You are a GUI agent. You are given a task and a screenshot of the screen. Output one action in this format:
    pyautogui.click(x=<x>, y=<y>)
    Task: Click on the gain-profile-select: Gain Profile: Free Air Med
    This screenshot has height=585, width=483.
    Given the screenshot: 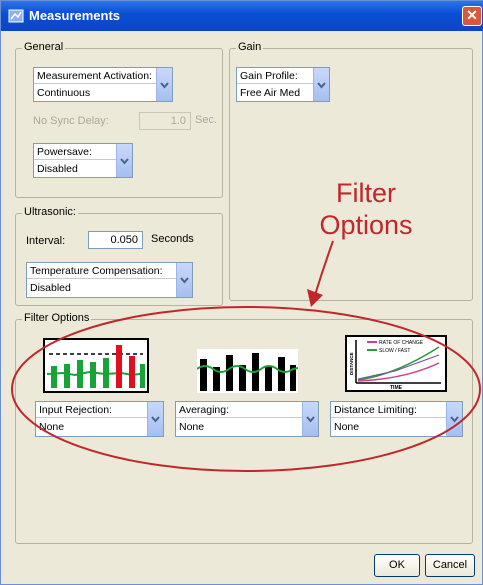 What is the action you would take?
    pyautogui.click(x=283, y=84)
    